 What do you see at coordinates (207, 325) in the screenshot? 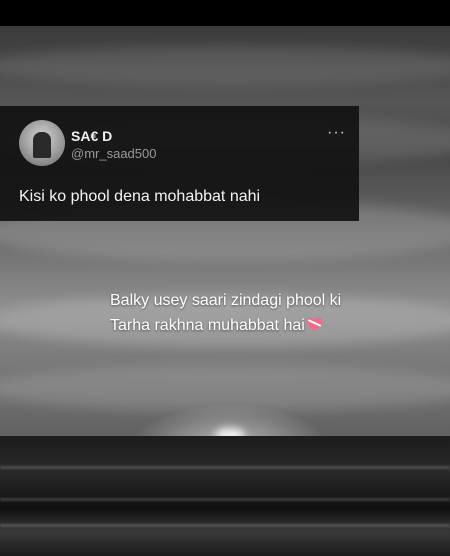
I see `caption-line-2-text: Tarha rakhna muhabbat hai` at bounding box center [207, 325].